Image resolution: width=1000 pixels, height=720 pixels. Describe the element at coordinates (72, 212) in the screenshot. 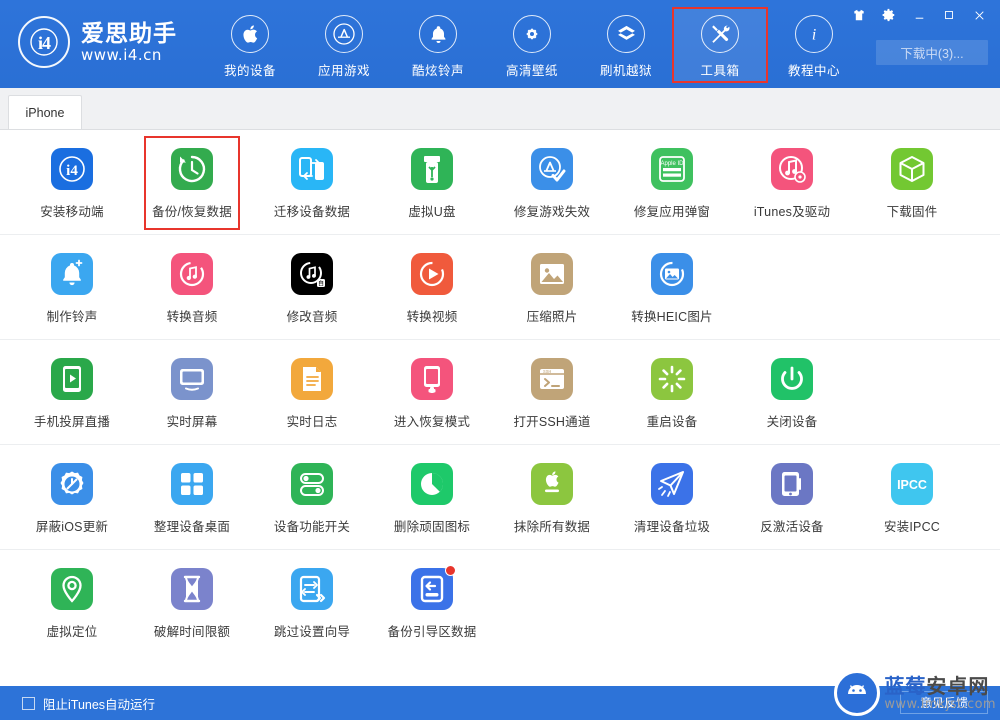

I see `tool-tile-label: 安装移动端` at that location.